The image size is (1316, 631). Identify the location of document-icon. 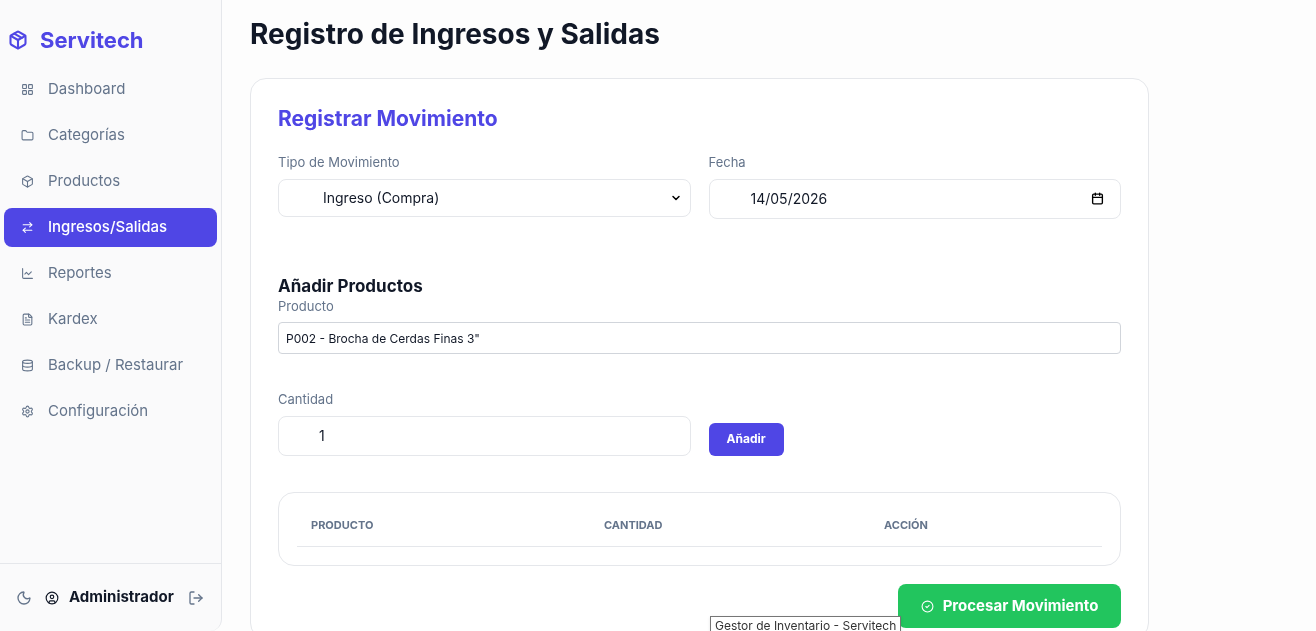
(27, 319).